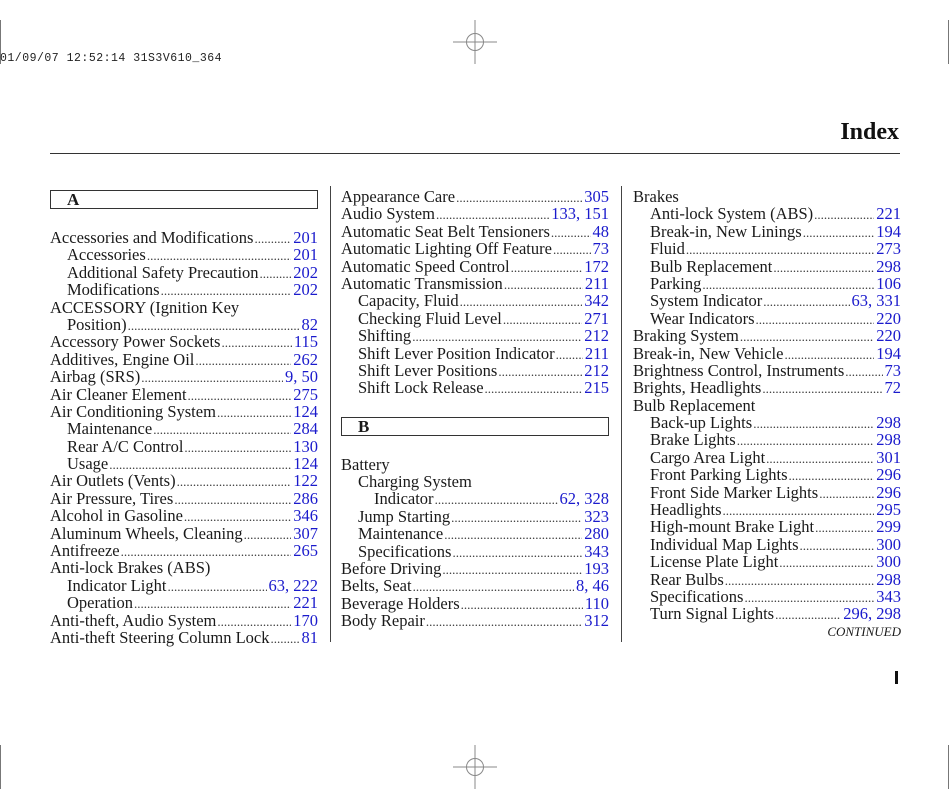  Describe the element at coordinates (767, 614) in the screenshot. I see `index-entry: Turn Signal Lights 296, 298` at that location.